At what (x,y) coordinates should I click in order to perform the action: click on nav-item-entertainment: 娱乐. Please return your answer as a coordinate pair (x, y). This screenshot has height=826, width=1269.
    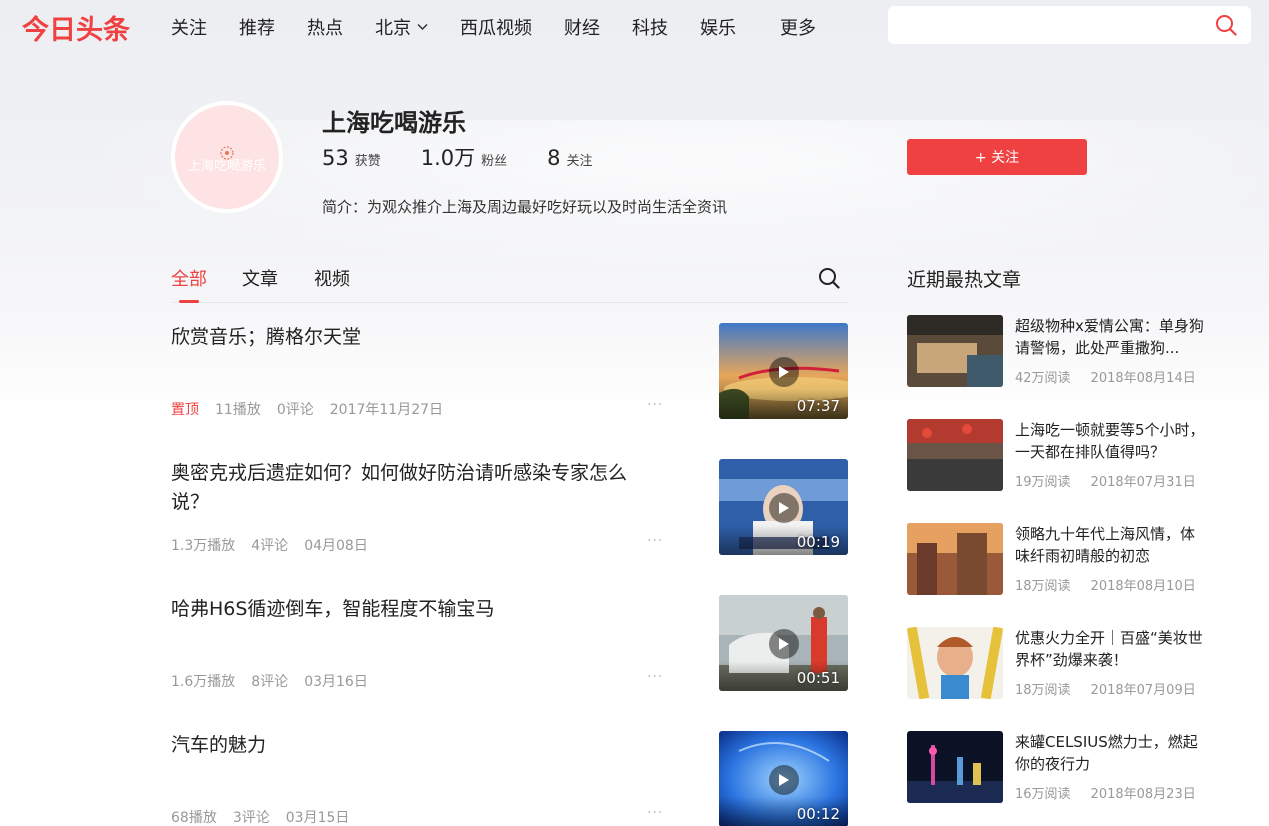
    Looking at the image, I should click on (718, 27).